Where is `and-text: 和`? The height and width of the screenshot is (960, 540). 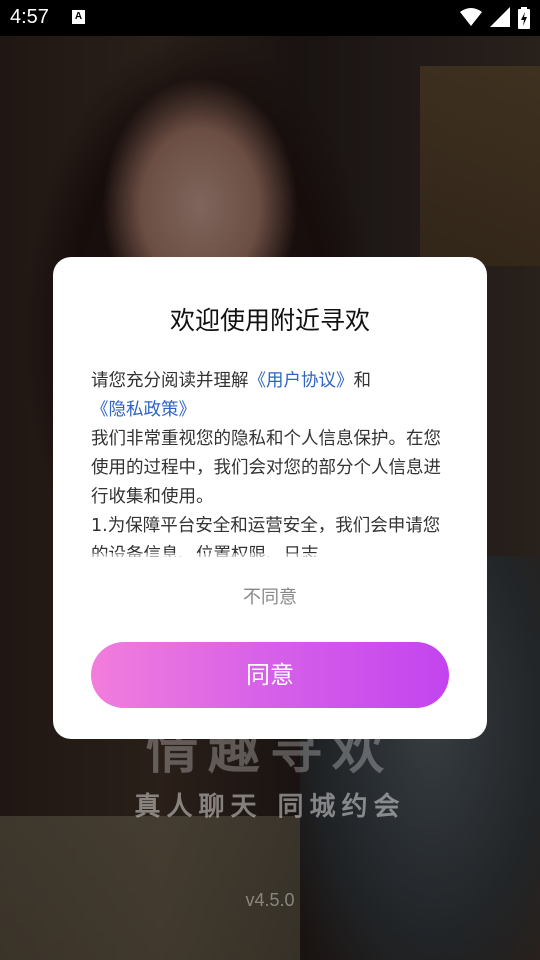 and-text: 和 is located at coordinates (362, 381).